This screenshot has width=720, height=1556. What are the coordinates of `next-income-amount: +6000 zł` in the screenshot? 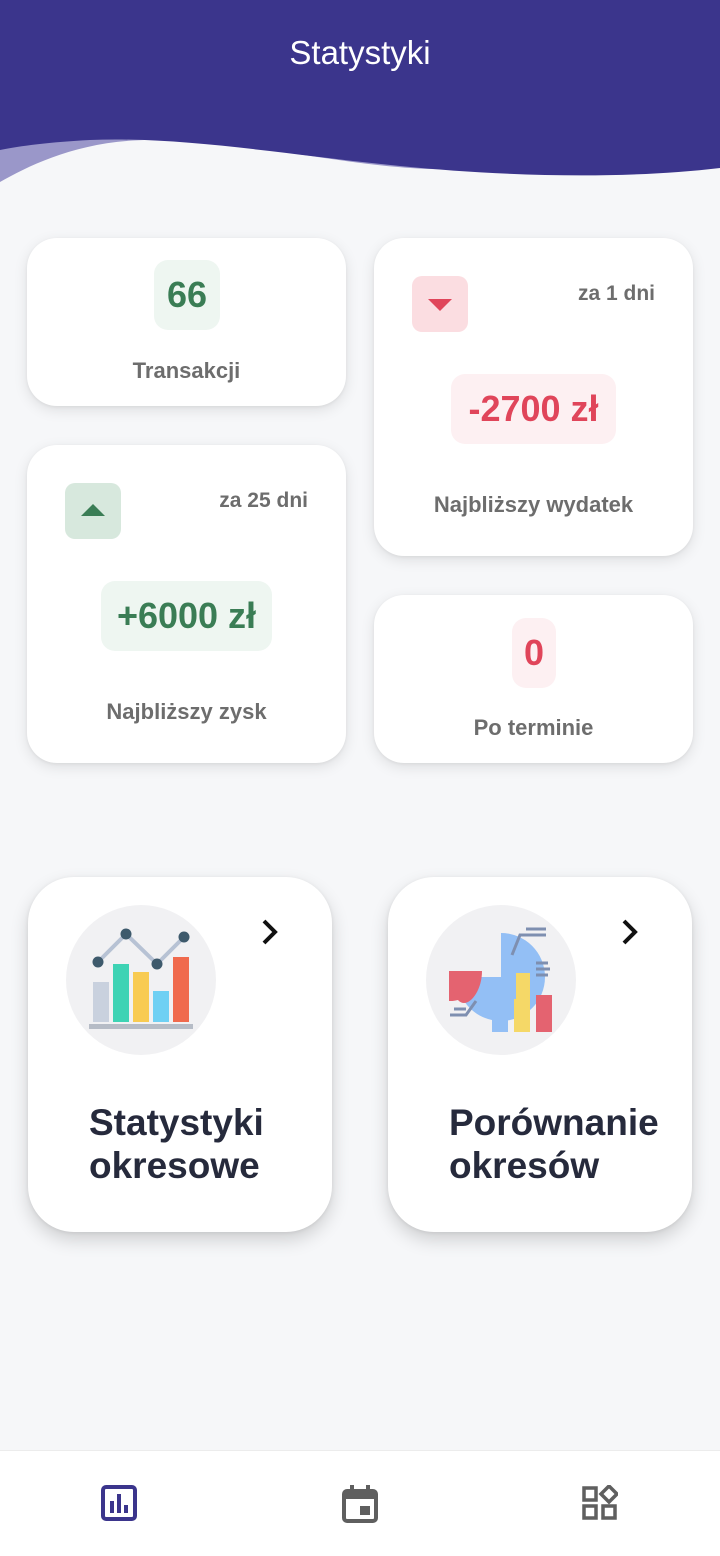 It's located at (186, 616).